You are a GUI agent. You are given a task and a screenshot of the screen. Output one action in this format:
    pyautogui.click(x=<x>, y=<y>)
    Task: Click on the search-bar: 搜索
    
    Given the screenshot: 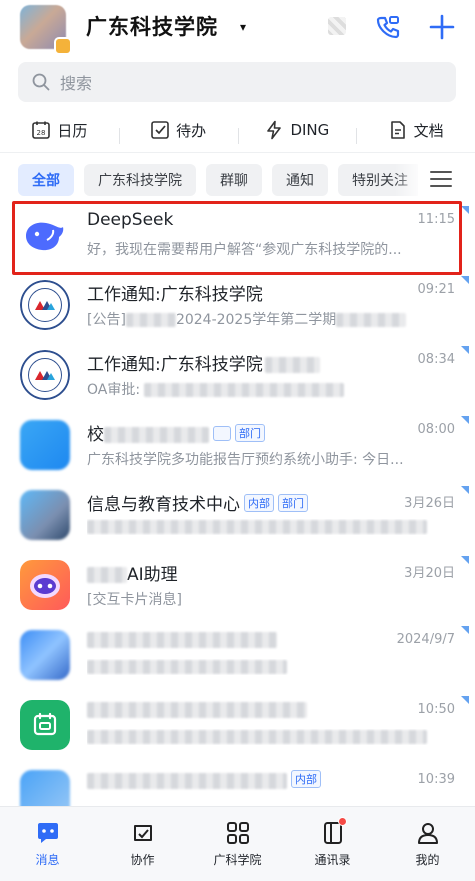 What is the action you would take?
    pyautogui.click(x=237, y=82)
    